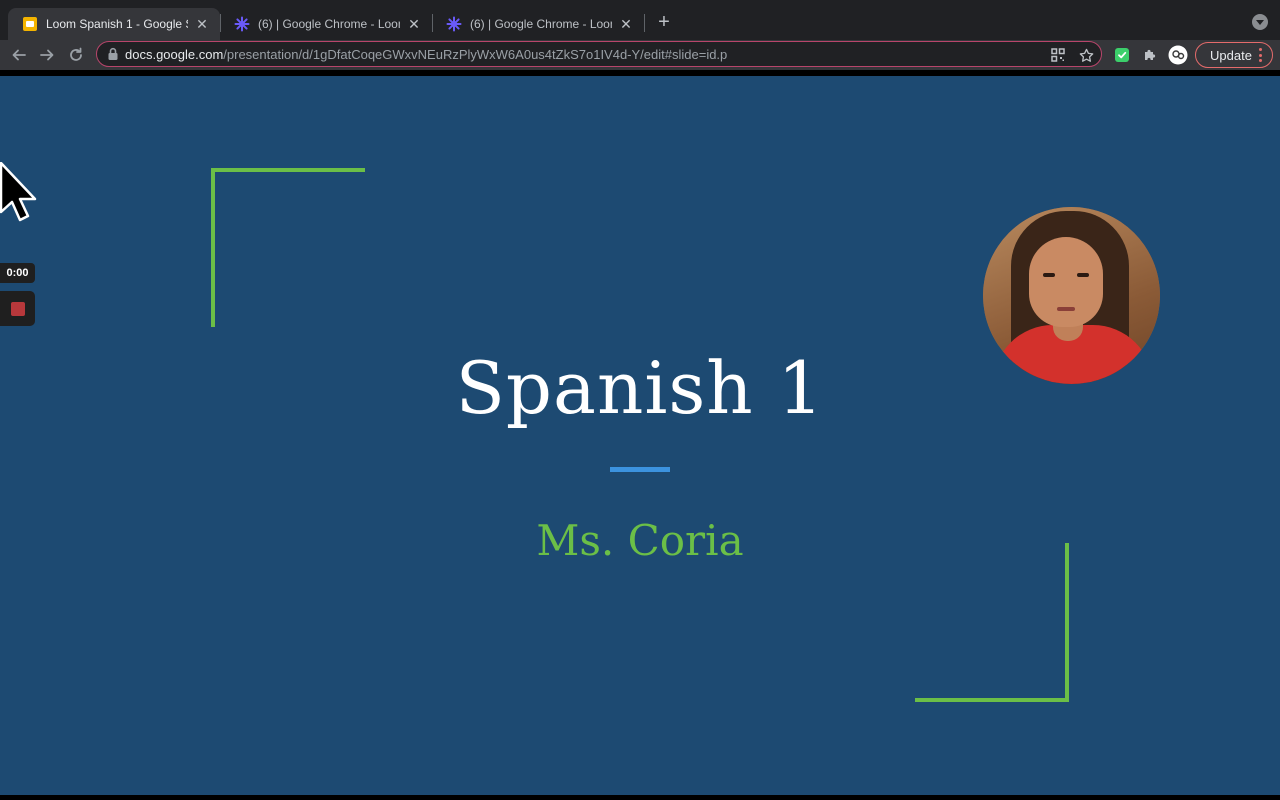 This screenshot has width=1280, height=800. I want to click on new-tab-button: +, so click(664, 22).